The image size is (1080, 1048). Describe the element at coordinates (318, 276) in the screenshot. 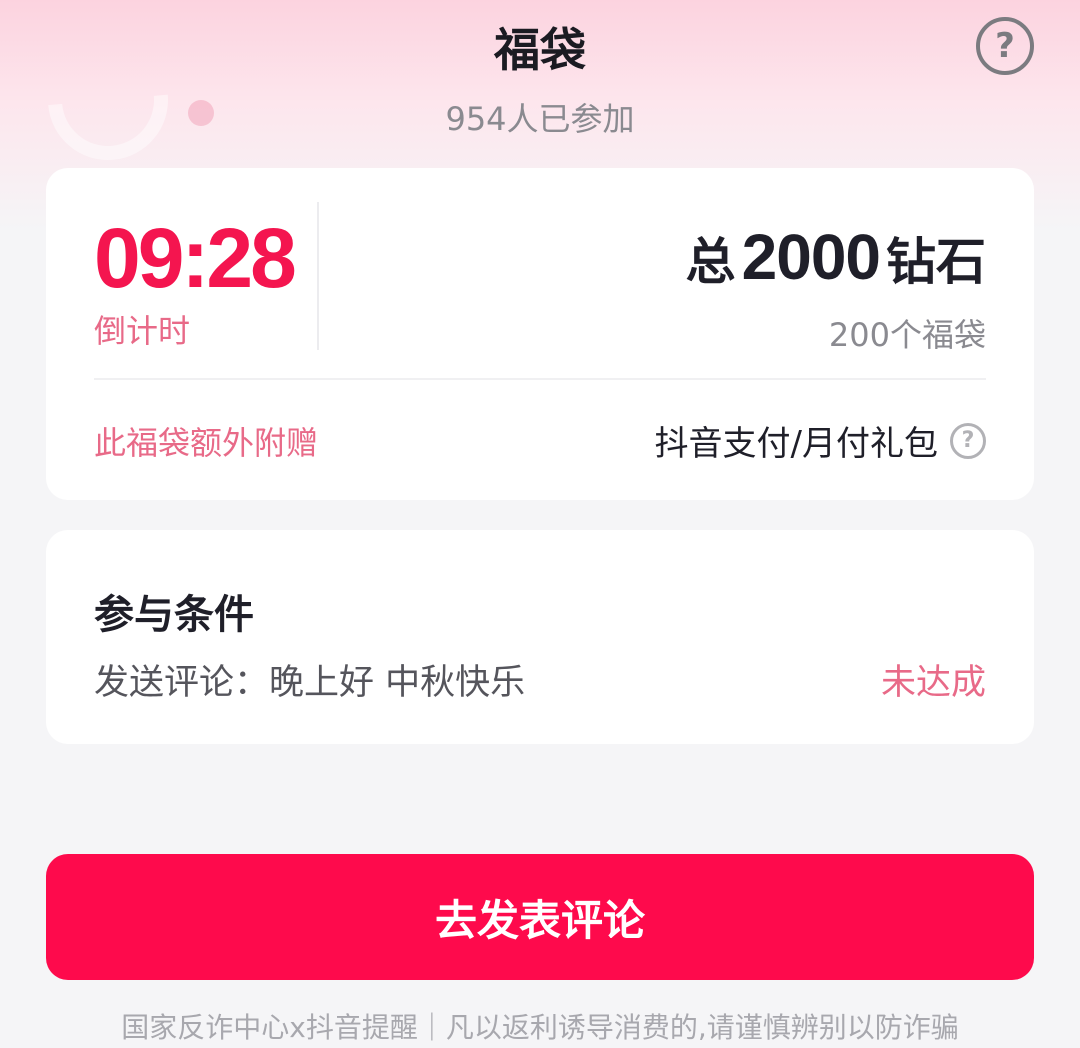

I see `vertical-divider` at that location.